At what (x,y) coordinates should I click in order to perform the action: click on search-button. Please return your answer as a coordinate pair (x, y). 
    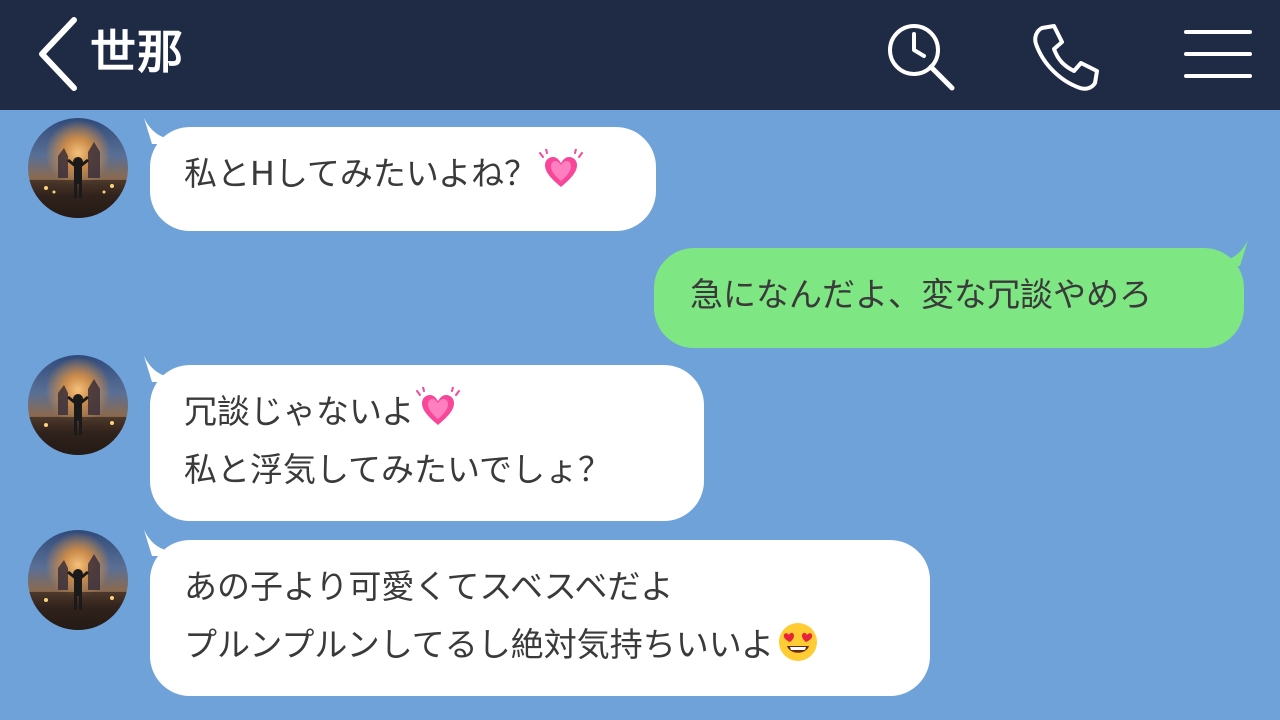
    Looking at the image, I should click on (920, 56).